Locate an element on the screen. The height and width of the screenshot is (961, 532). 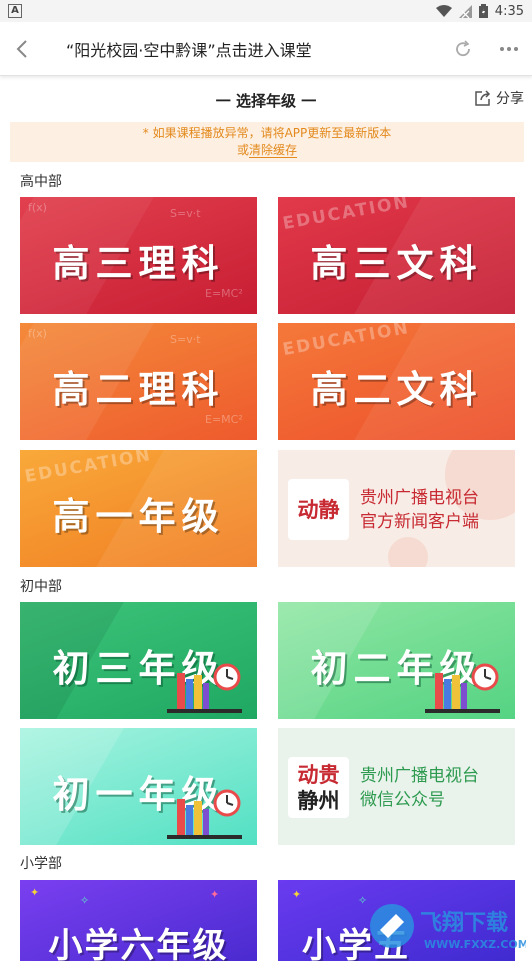
app-ad-line2: 官方新闻客户端 is located at coordinates (419, 522).